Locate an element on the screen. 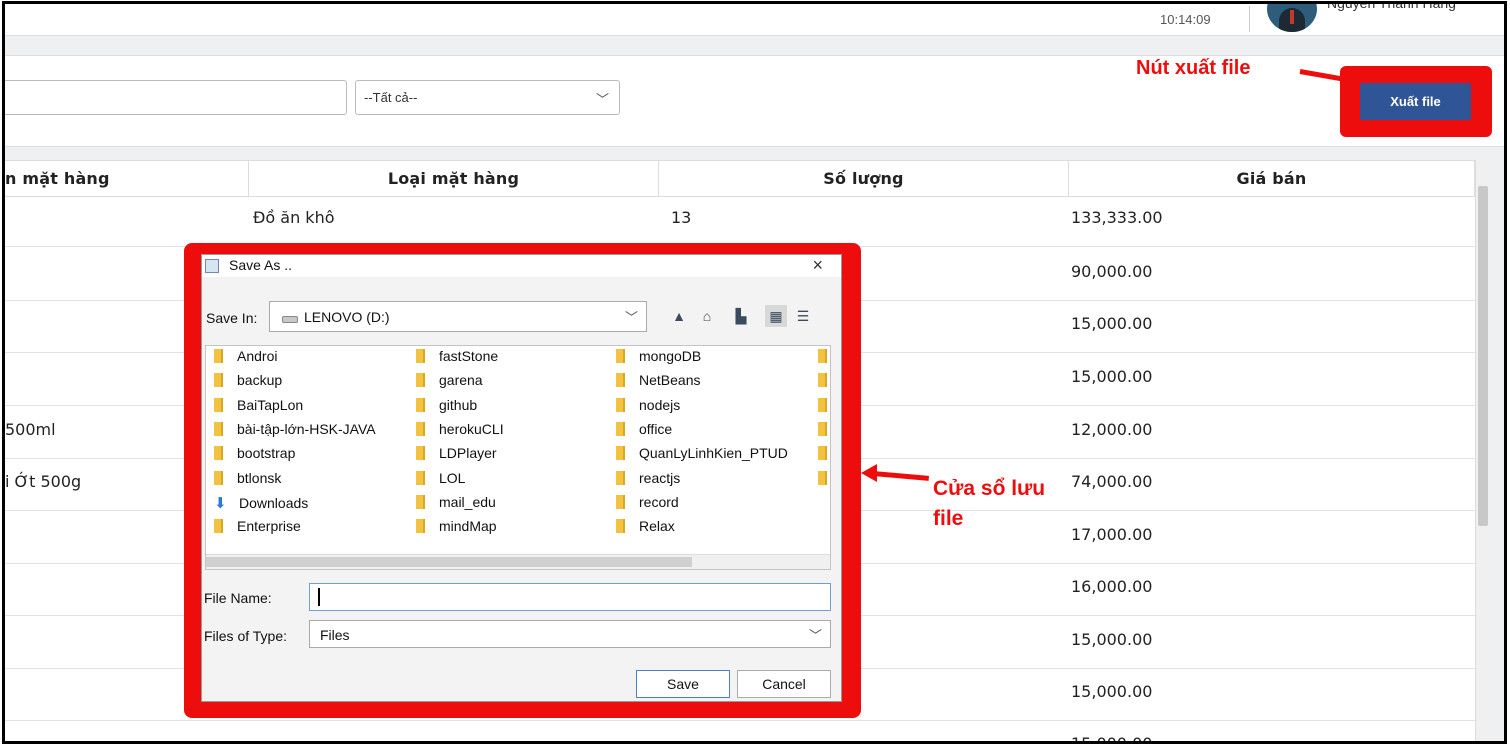 The width and height of the screenshot is (1510, 746). column-header: Số lượng is located at coordinates (864, 179).